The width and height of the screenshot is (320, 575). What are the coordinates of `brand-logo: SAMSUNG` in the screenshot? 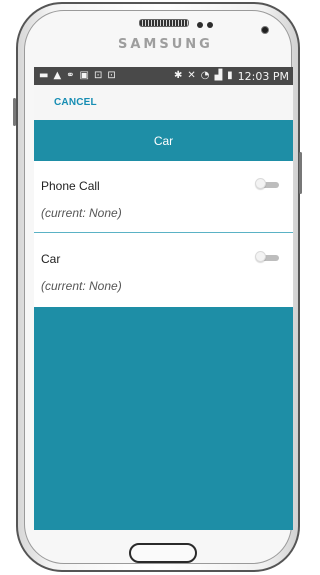 It's located at (165, 44).